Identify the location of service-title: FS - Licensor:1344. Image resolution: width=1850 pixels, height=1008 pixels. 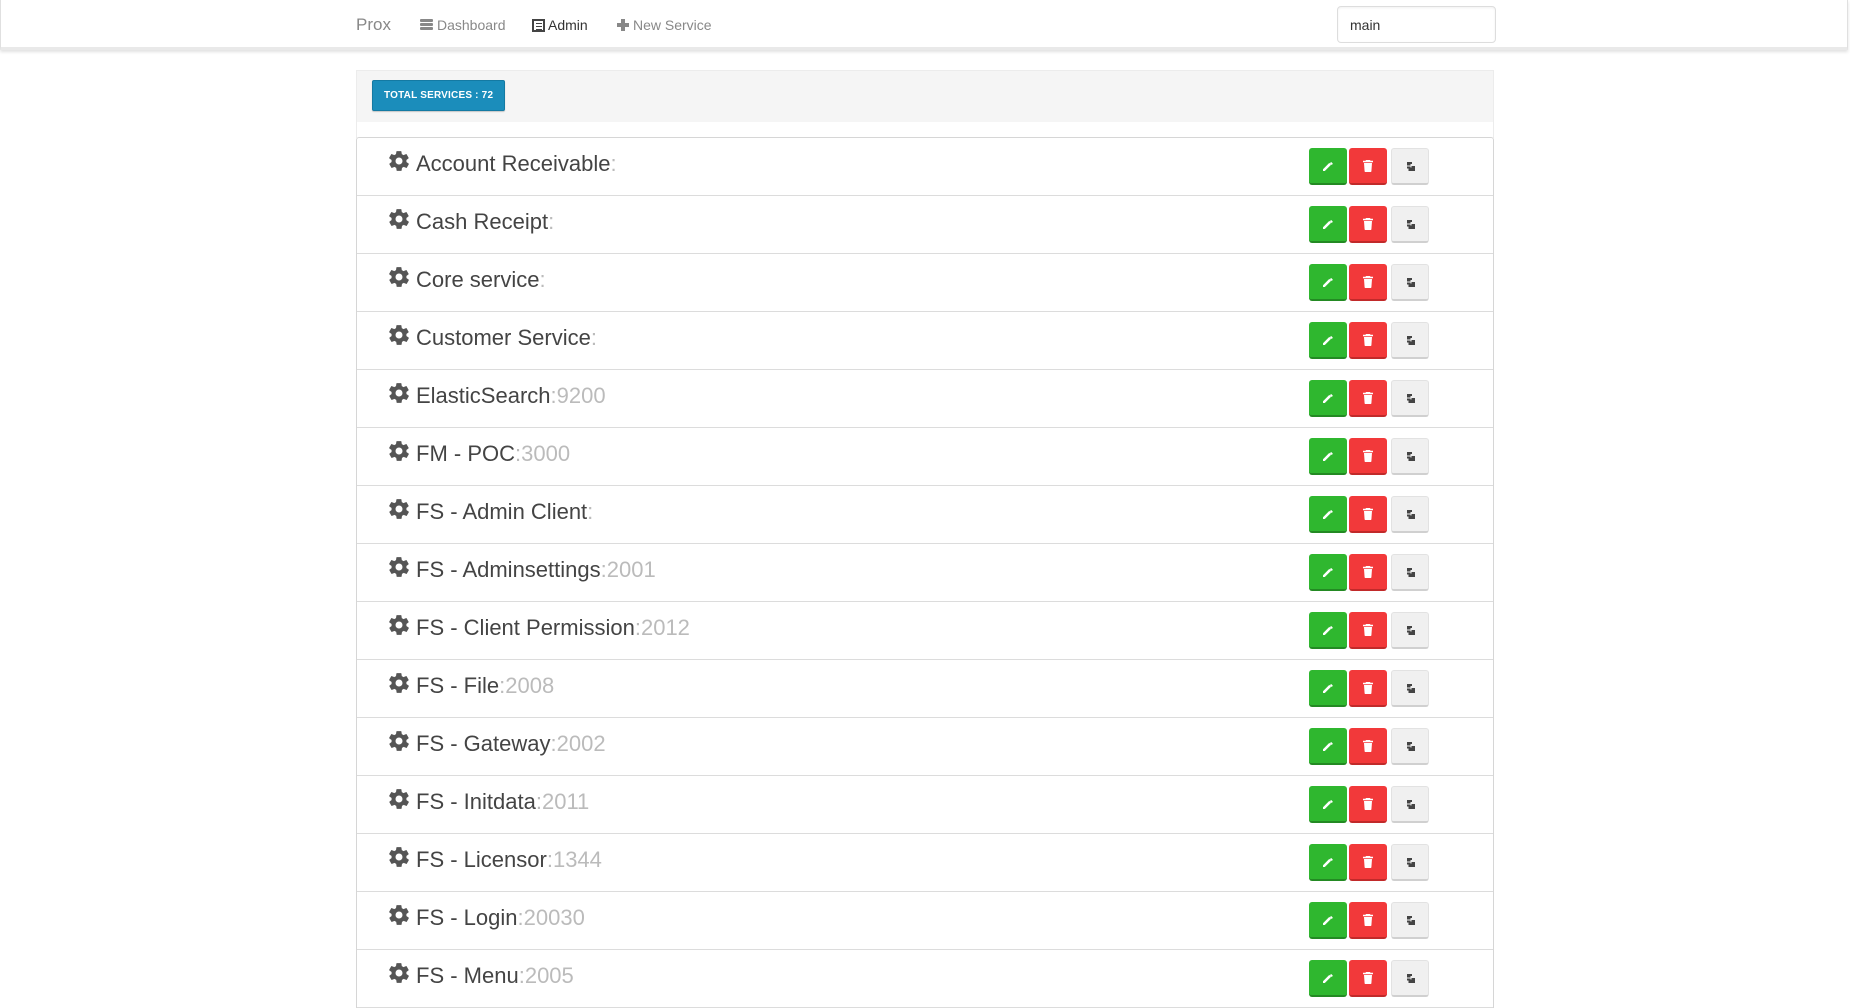
(494, 860).